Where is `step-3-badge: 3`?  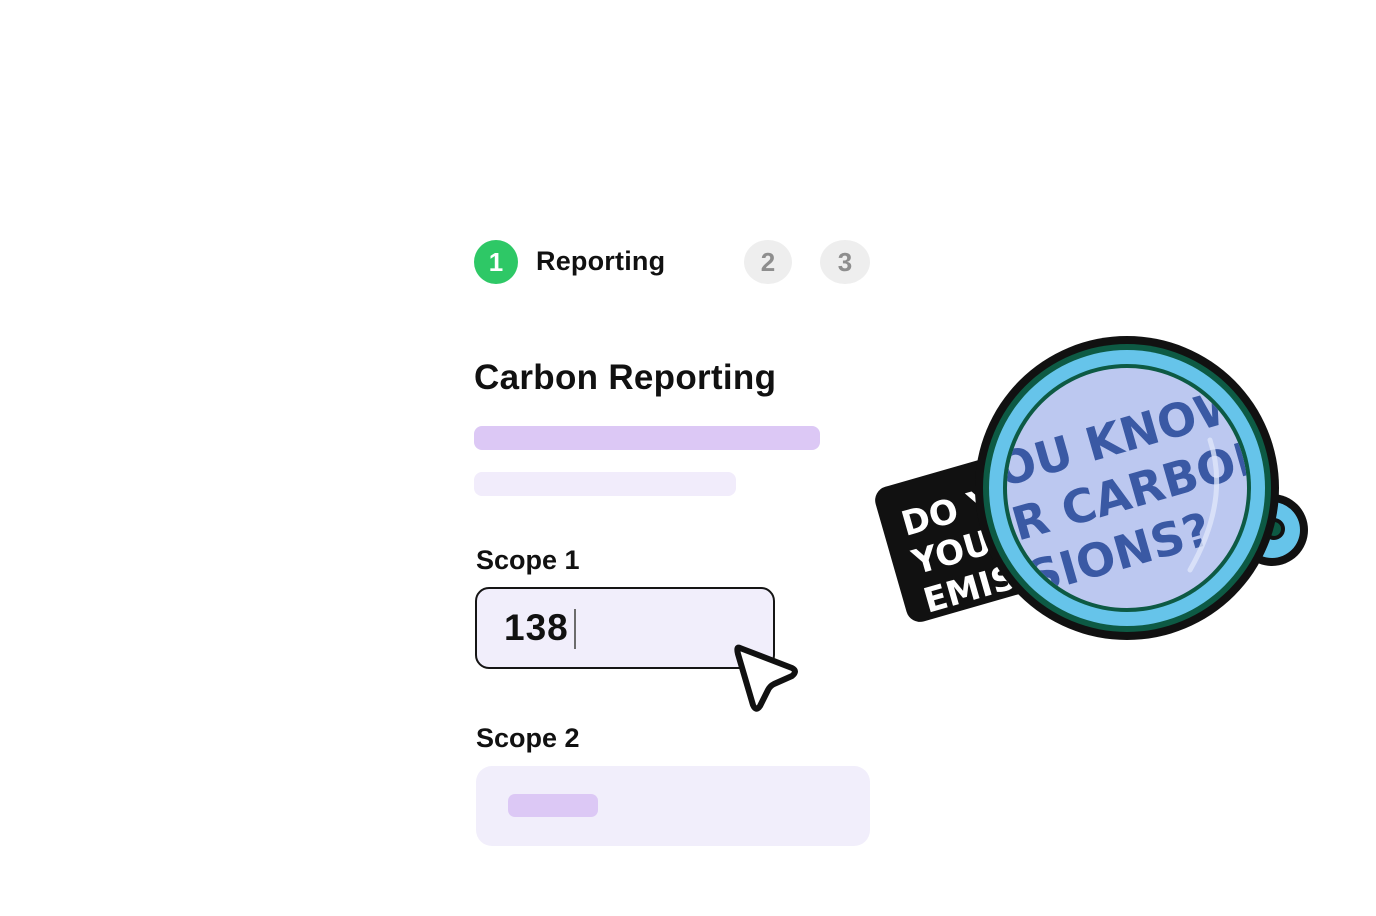
step-3-badge: 3 is located at coordinates (845, 262).